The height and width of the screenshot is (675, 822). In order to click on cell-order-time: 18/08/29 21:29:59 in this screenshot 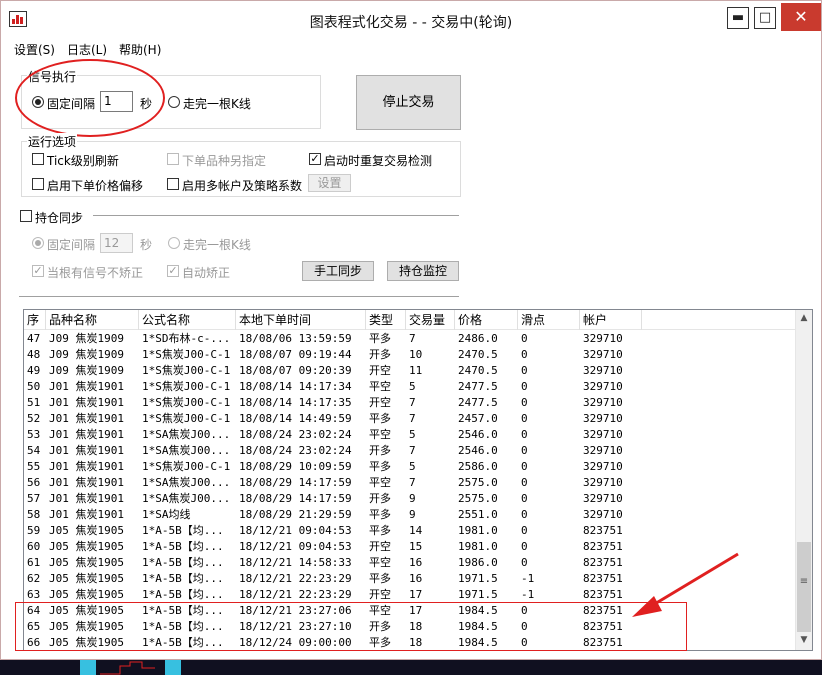, I will do `click(295, 514)`.